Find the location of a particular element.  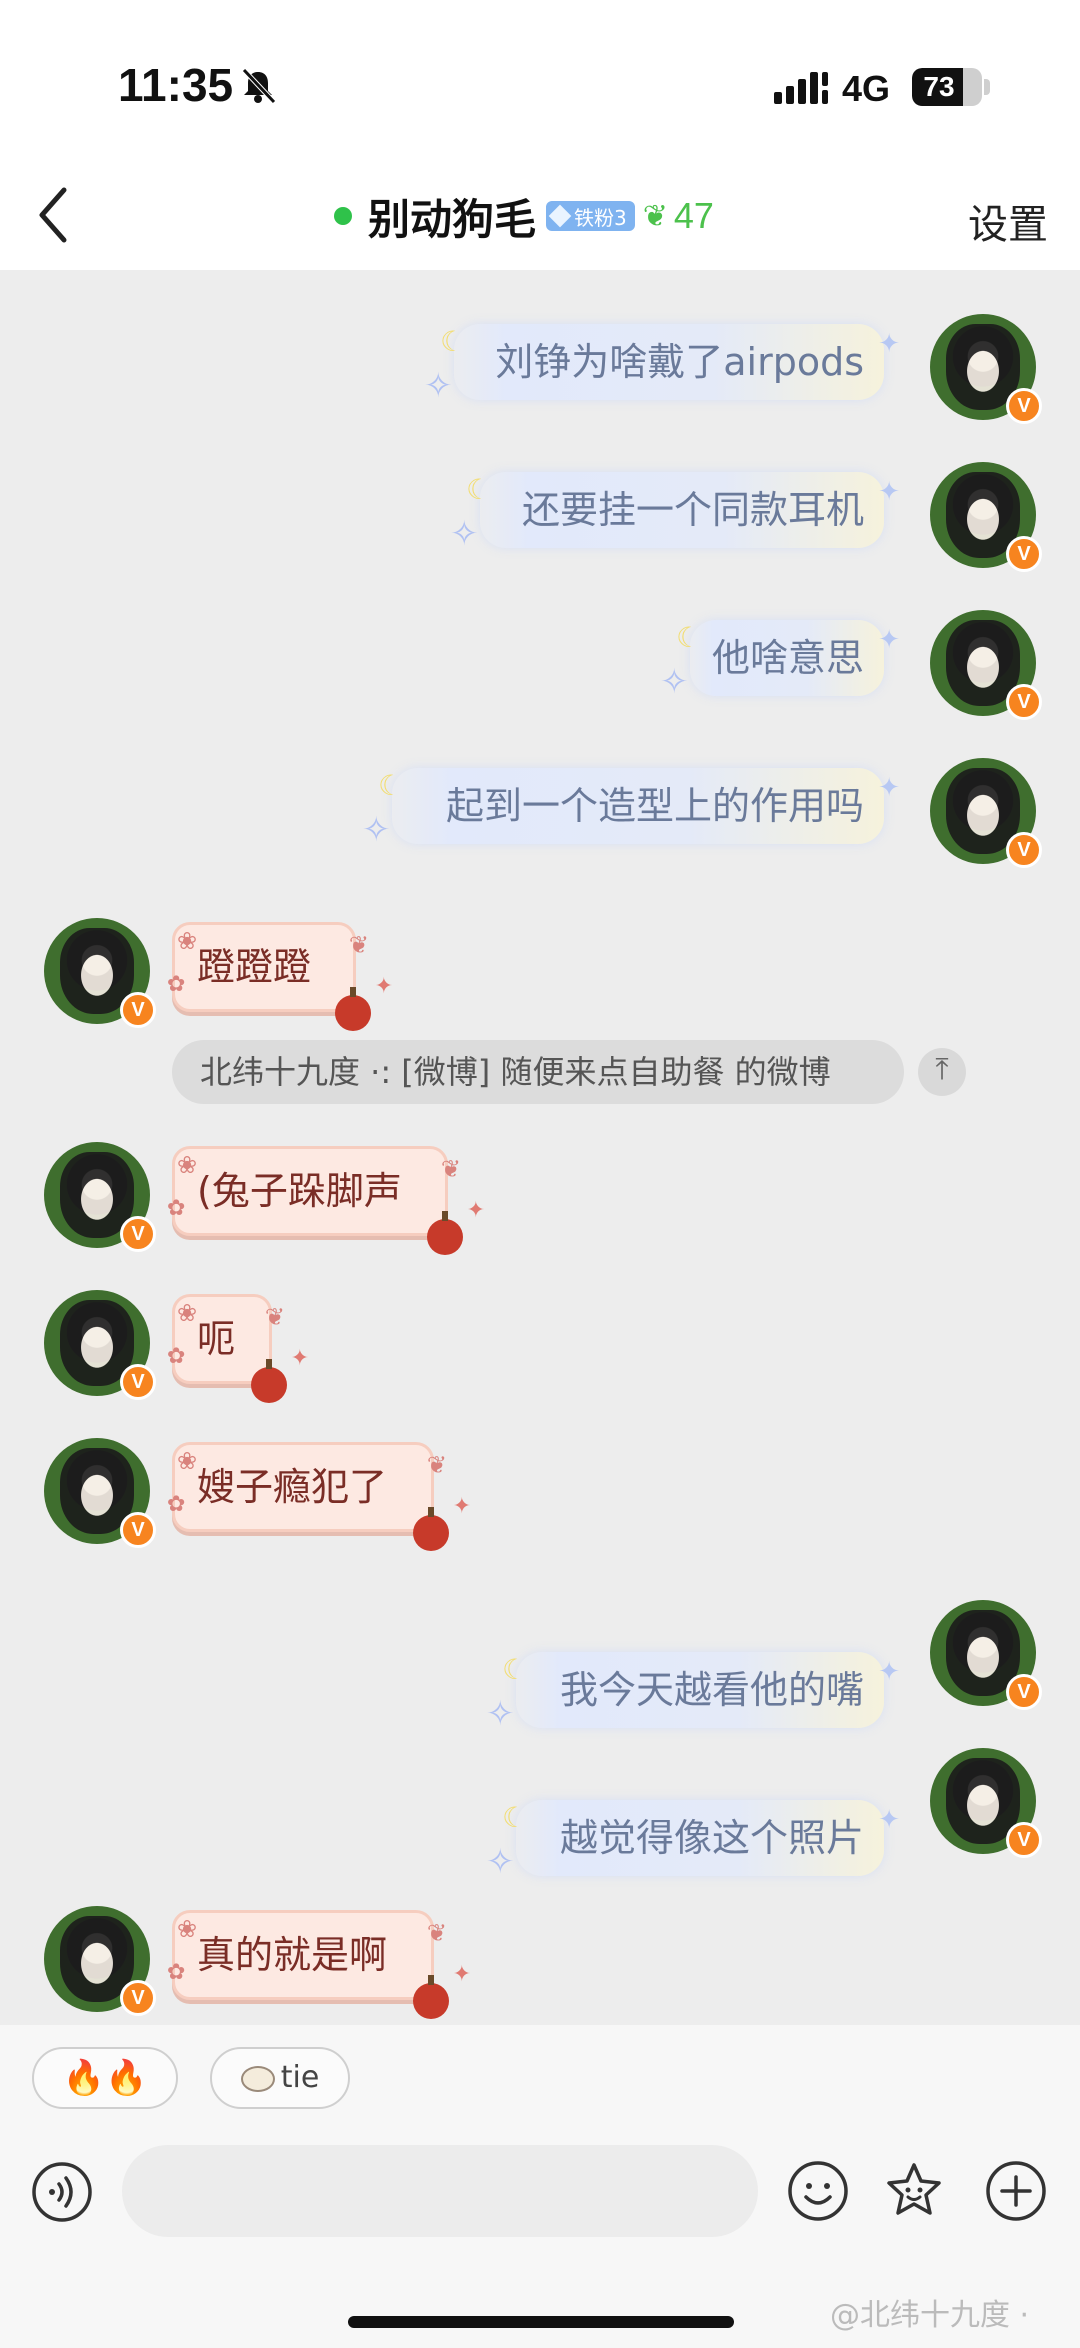

message-bubble-sent: ☾ ✦ ✧ 我今天越看他的嘴 is located at coordinates (693, 1693).